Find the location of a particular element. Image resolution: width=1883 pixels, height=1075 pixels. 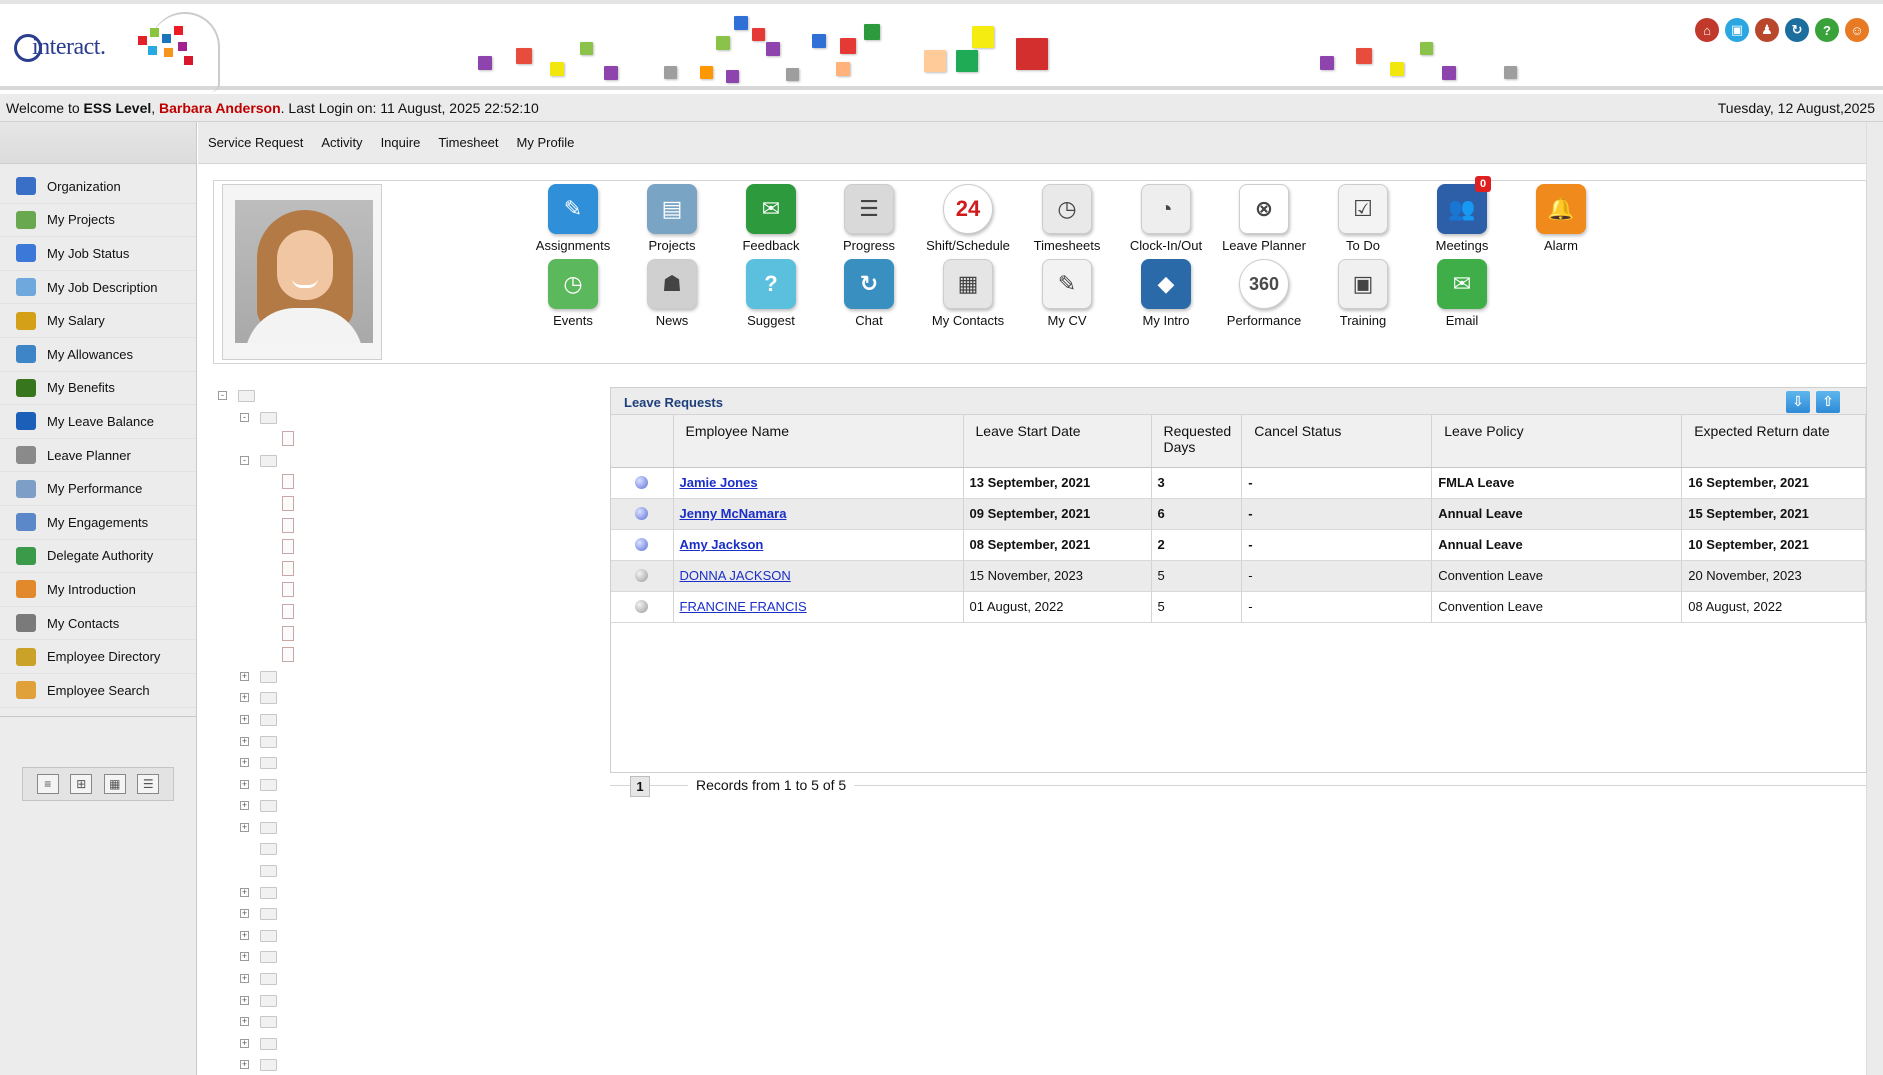

package-icon: ▣ is located at coordinates (1737, 30).